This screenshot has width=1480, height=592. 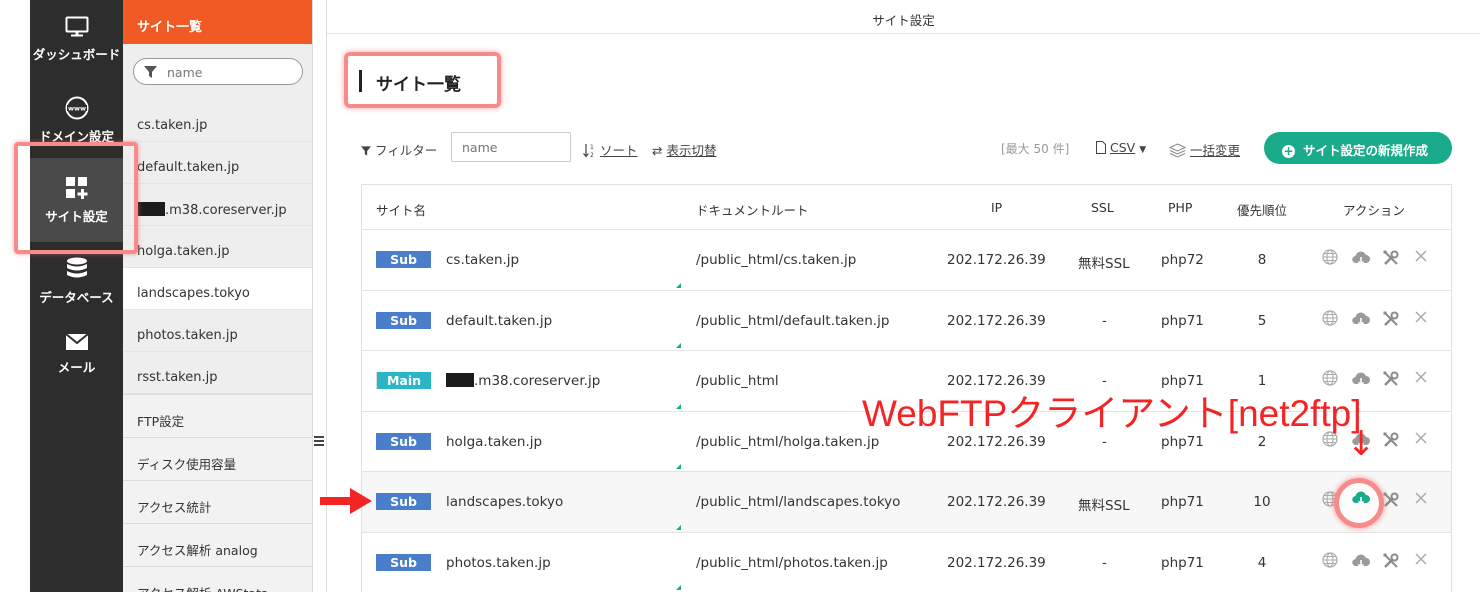 I want to click on priority: 4, so click(x=1262, y=562).